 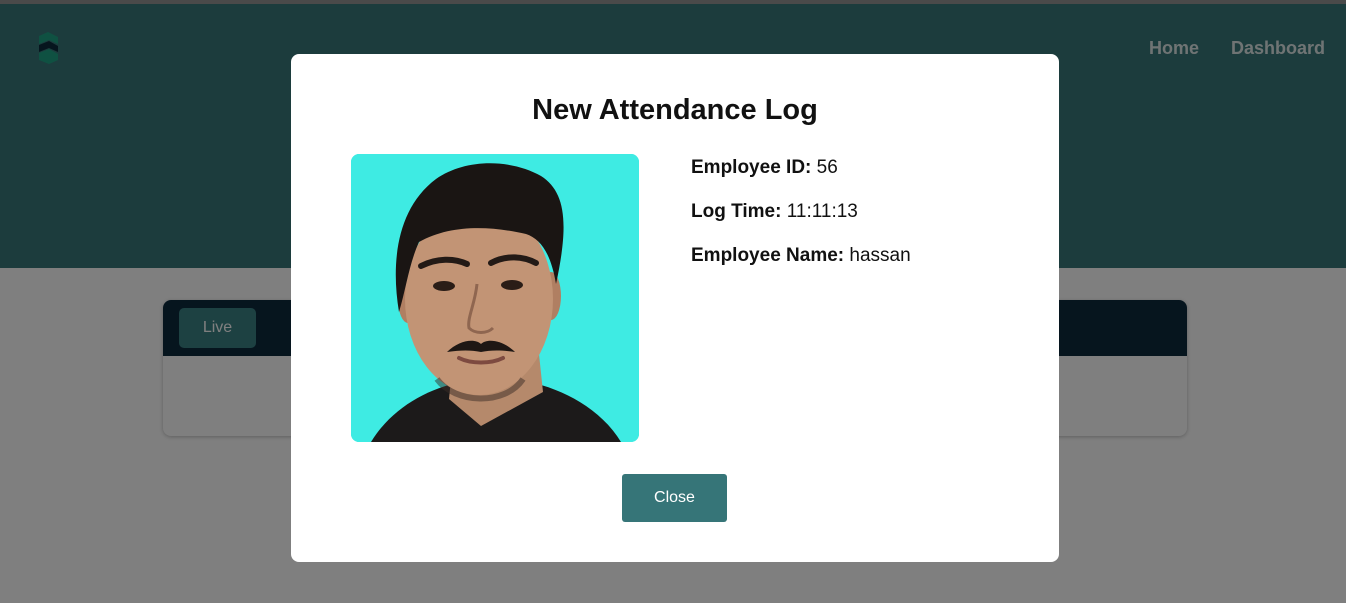 What do you see at coordinates (495, 298) in the screenshot?
I see `employee-photo` at bounding box center [495, 298].